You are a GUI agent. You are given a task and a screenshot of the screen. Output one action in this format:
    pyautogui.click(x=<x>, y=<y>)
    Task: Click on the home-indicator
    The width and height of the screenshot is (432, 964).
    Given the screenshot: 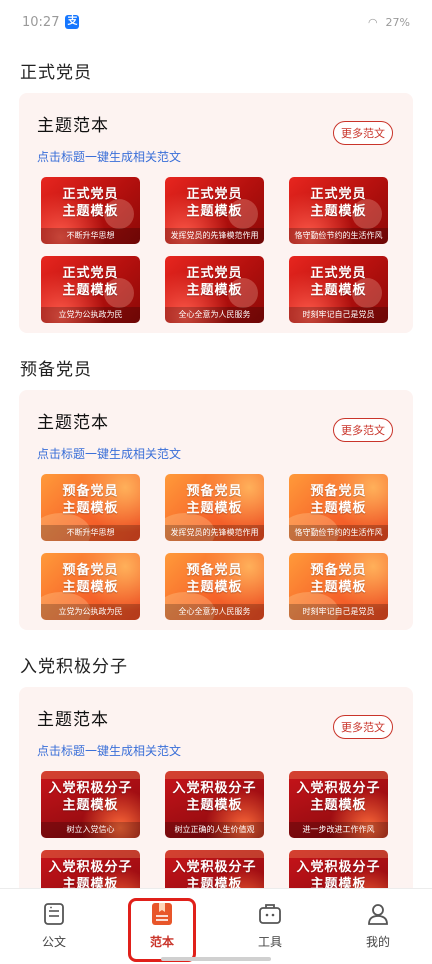 What is the action you would take?
    pyautogui.click(x=216, y=959)
    